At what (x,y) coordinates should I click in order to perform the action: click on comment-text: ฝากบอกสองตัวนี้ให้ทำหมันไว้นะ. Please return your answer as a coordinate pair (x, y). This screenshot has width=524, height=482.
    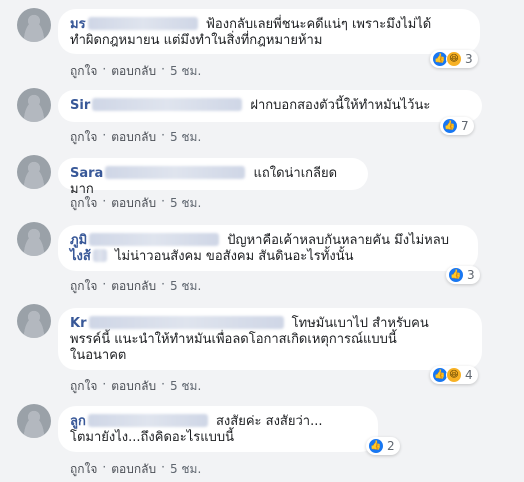
    Looking at the image, I should click on (340, 105).